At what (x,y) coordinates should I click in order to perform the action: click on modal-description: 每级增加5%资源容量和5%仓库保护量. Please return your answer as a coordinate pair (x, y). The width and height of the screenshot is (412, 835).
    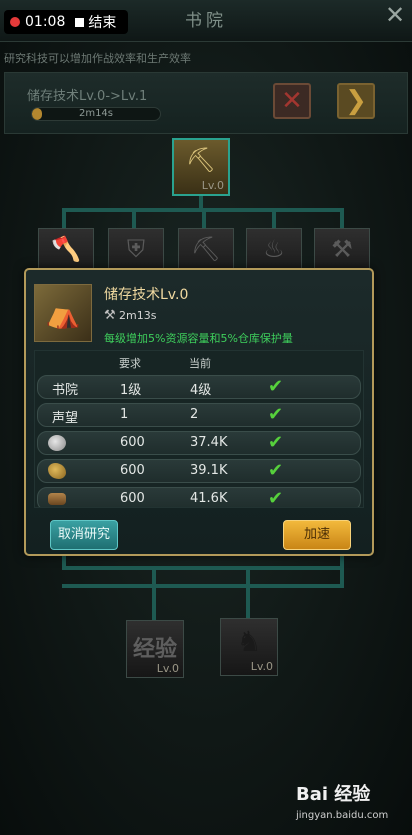
    Looking at the image, I should click on (198, 338).